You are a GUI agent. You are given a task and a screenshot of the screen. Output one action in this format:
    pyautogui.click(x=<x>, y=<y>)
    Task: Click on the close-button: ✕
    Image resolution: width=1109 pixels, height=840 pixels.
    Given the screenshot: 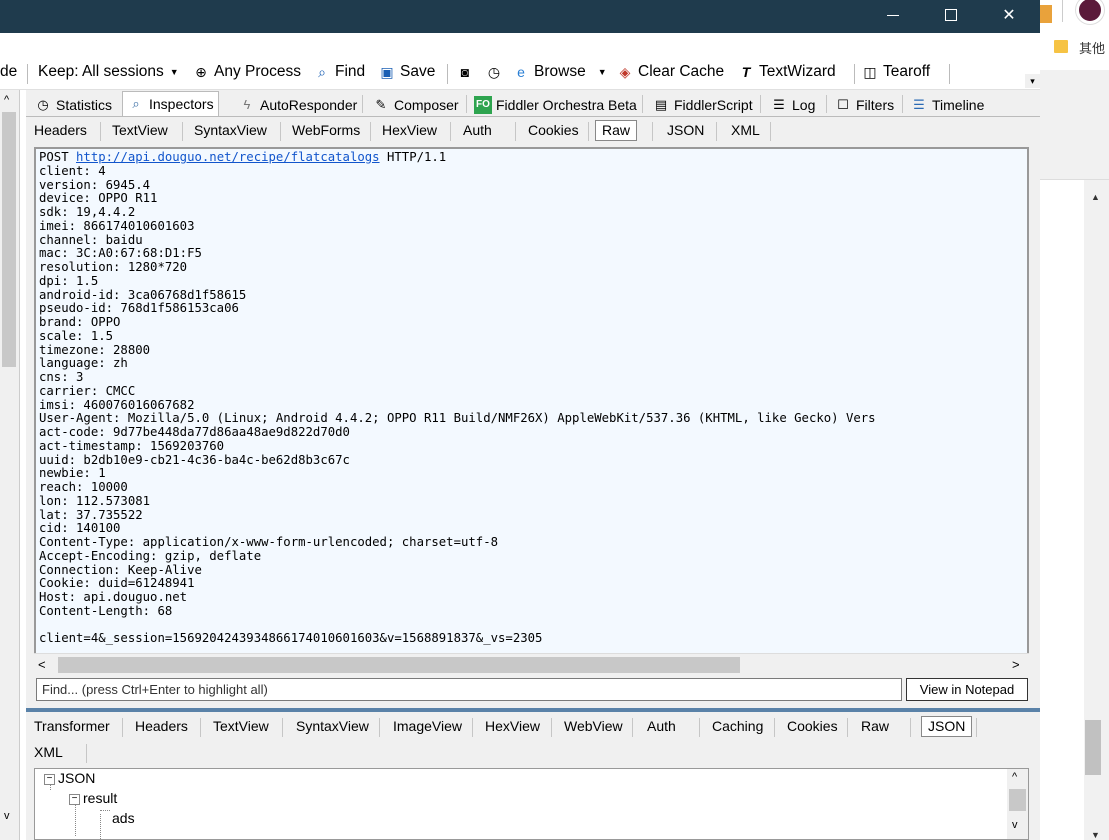 What is the action you would take?
    pyautogui.click(x=1009, y=15)
    